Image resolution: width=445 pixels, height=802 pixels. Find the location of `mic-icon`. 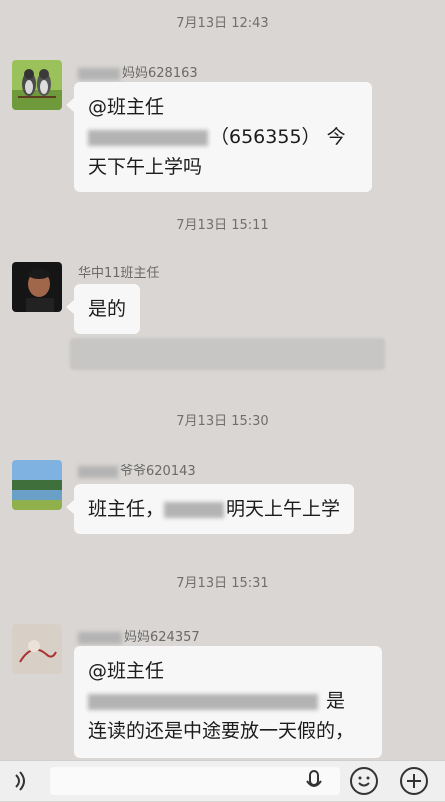

mic-icon is located at coordinates (314, 781).